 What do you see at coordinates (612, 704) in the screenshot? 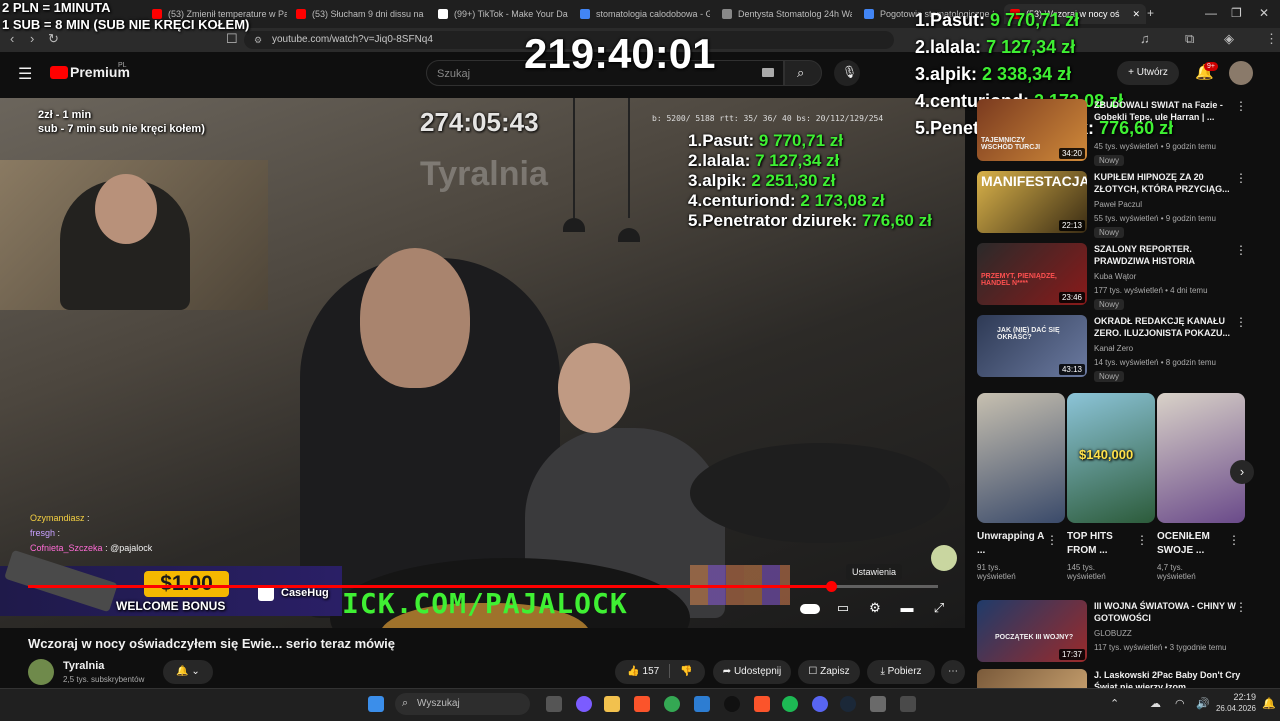
I see `file-explorer-icon` at bounding box center [612, 704].